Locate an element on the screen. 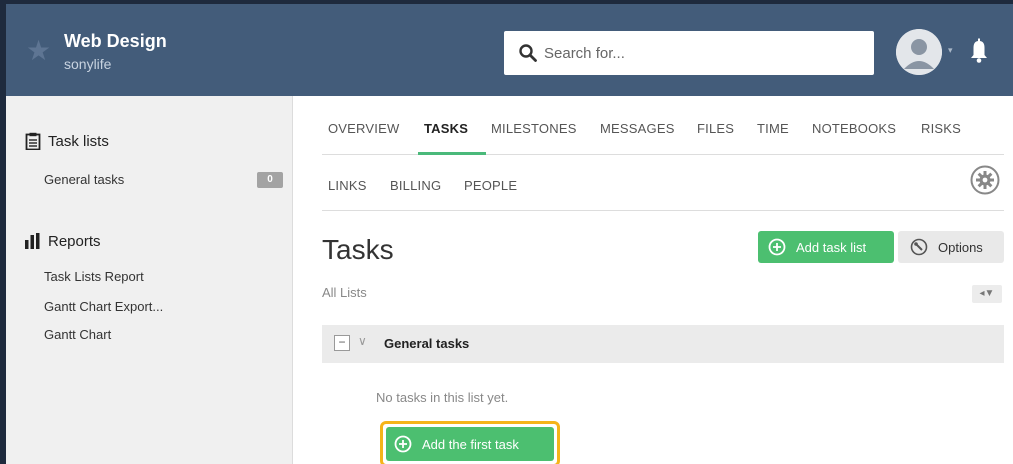 The height and width of the screenshot is (464, 1013). tab-messages: MESSAGES is located at coordinates (637, 128).